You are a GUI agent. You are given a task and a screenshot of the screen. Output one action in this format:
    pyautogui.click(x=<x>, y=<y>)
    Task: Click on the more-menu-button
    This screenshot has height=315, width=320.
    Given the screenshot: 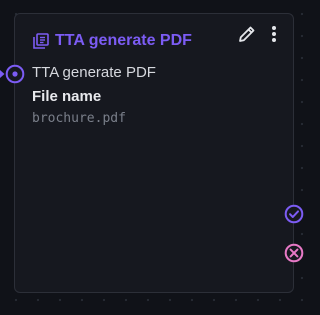 What is the action you would take?
    pyautogui.click(x=274, y=34)
    